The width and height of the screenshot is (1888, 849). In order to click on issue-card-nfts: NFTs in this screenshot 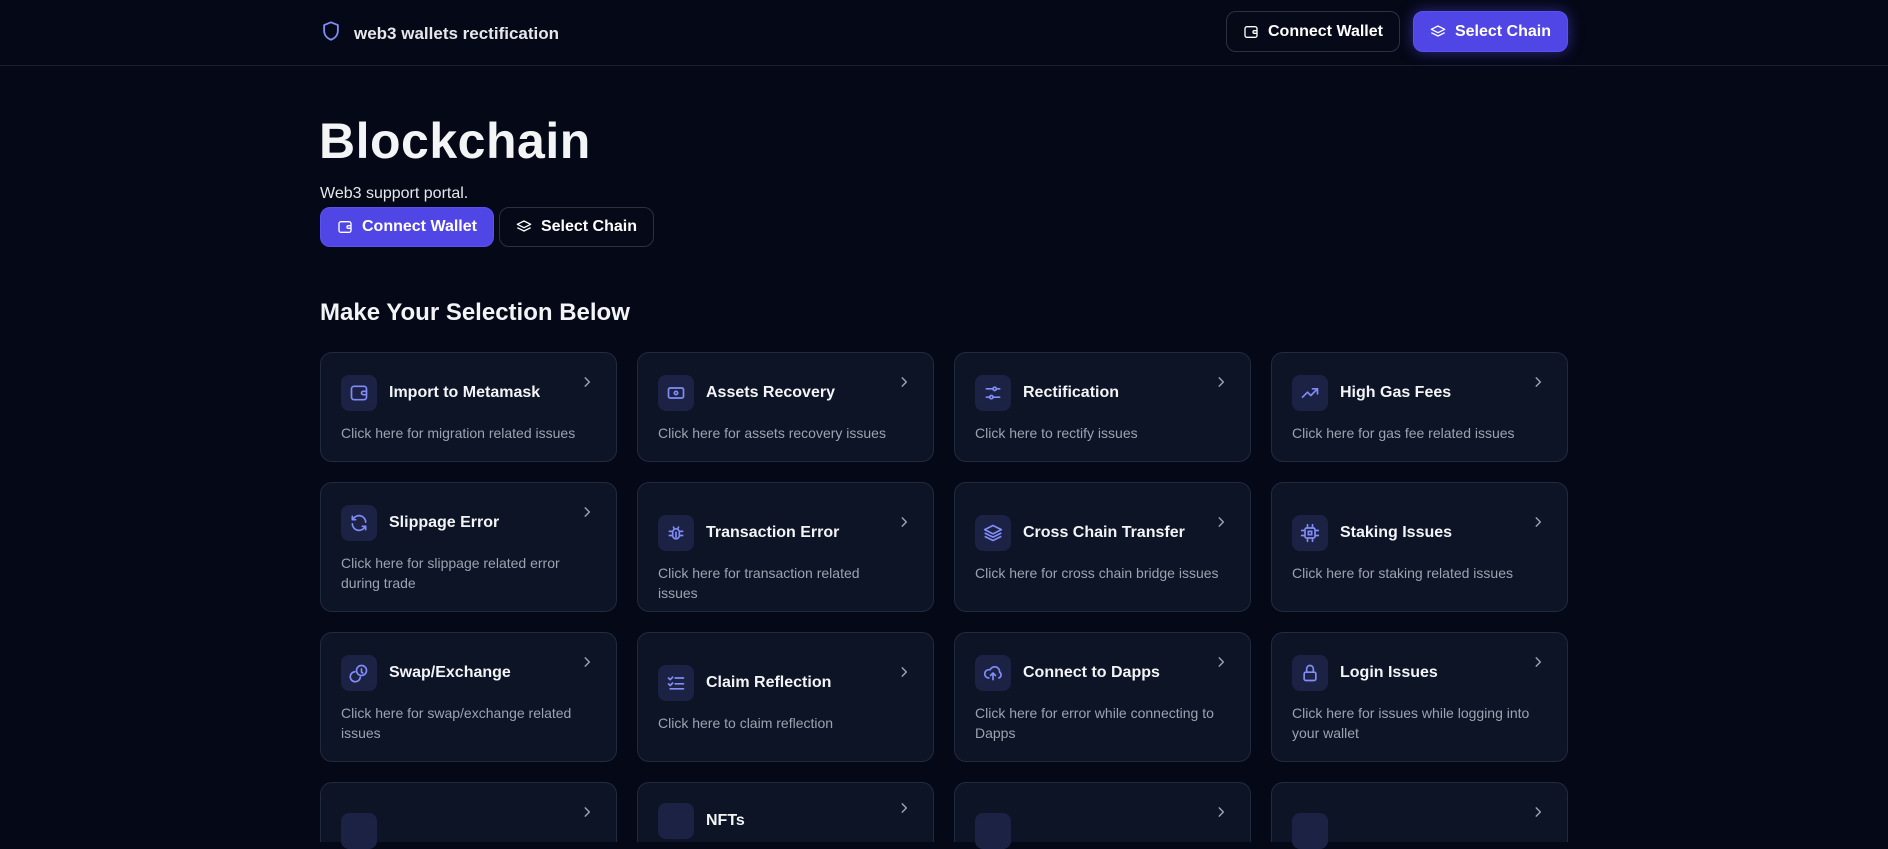, I will do `click(785, 812)`.